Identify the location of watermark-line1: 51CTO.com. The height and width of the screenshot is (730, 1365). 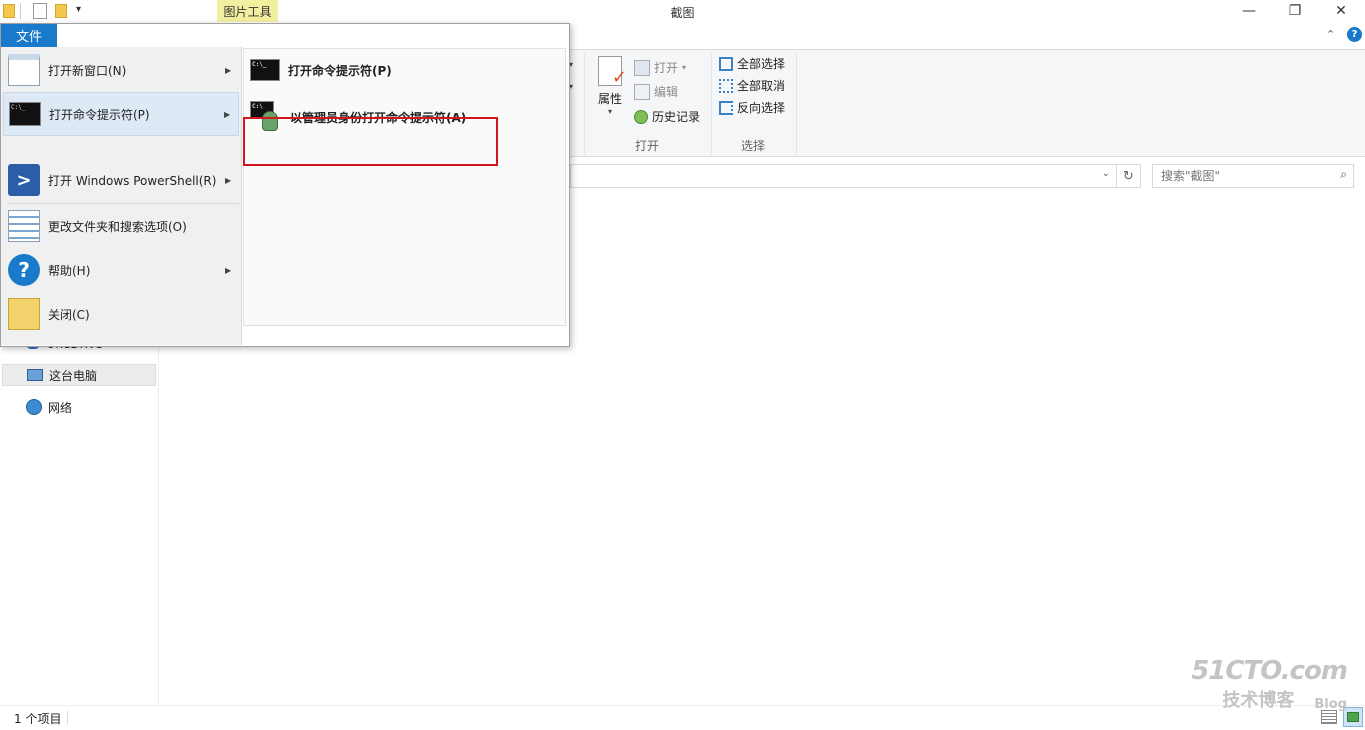
(1269, 671).